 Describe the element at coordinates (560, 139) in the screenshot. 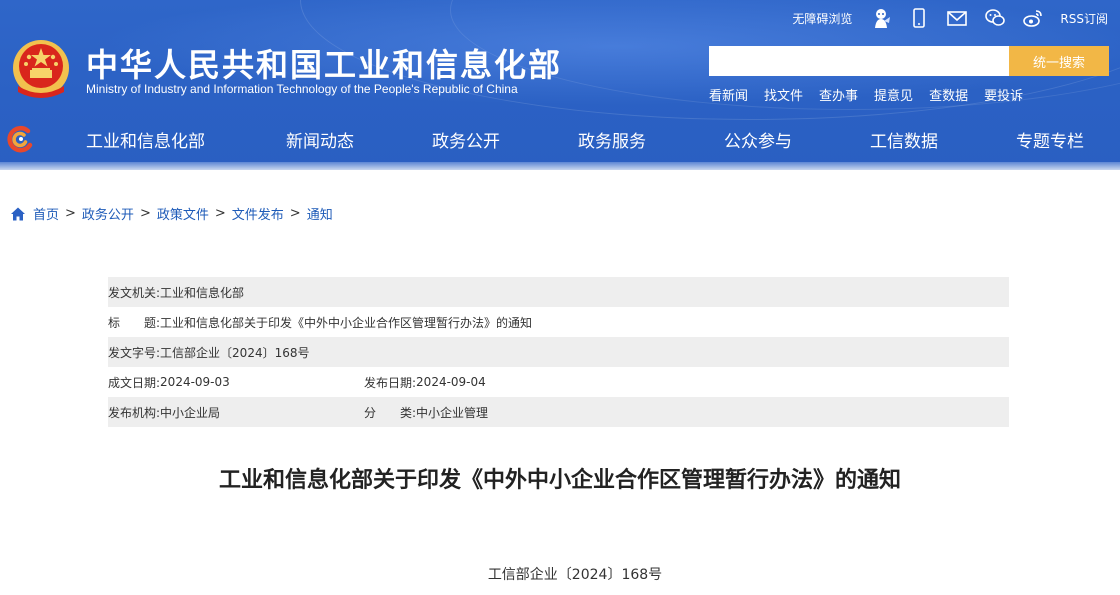

I see `main-nav: 工业和信息化部 新闻动态 政务公开 政务服务 公众参与 工信数据 专题专栏` at that location.